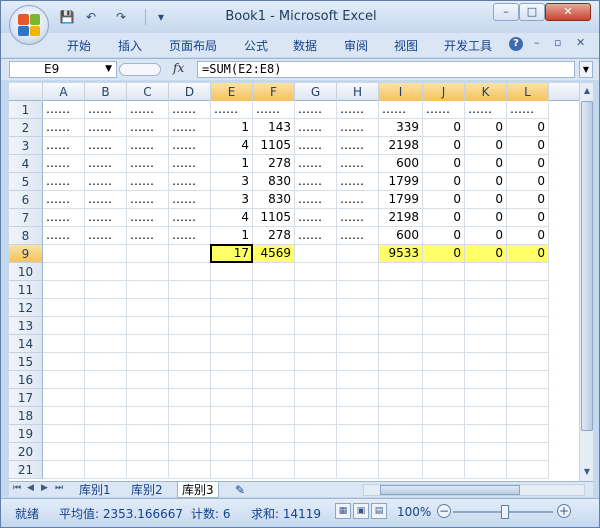 The width and height of the screenshot is (600, 528). I want to click on cell-i7: 2198, so click(401, 218).